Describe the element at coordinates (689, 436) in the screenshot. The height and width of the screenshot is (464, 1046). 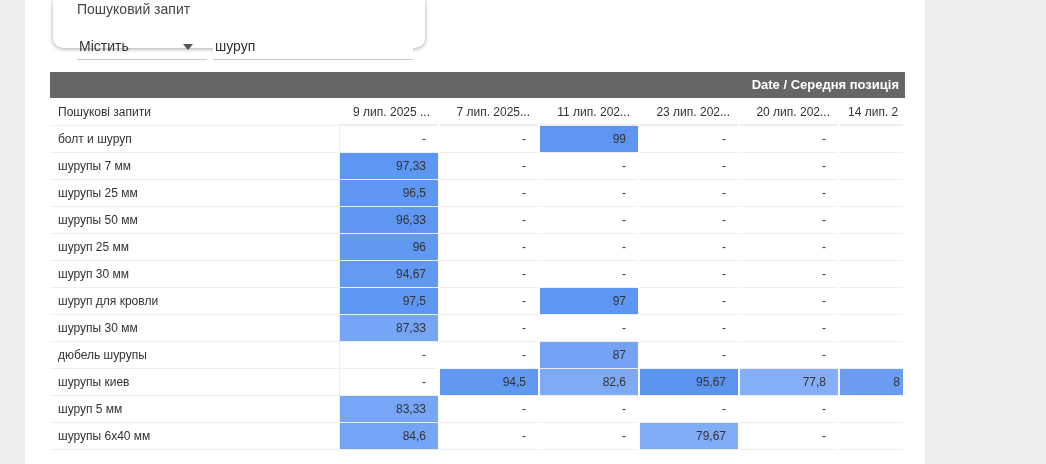
I see `table-cell: 79,67` at that location.